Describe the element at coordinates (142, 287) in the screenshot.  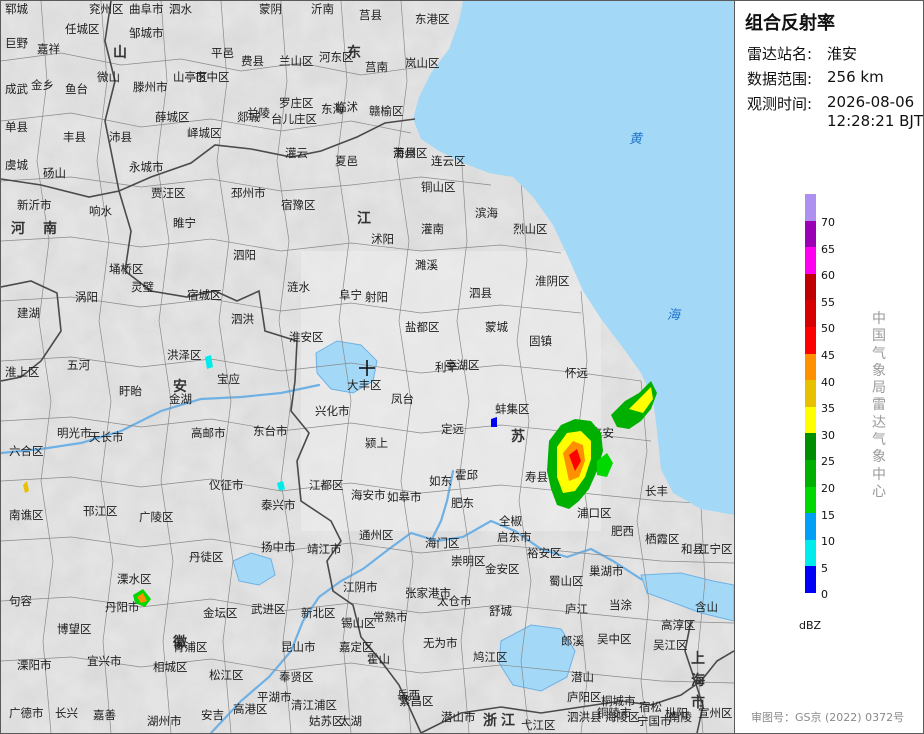
I see `place-label: 灵璧` at that location.